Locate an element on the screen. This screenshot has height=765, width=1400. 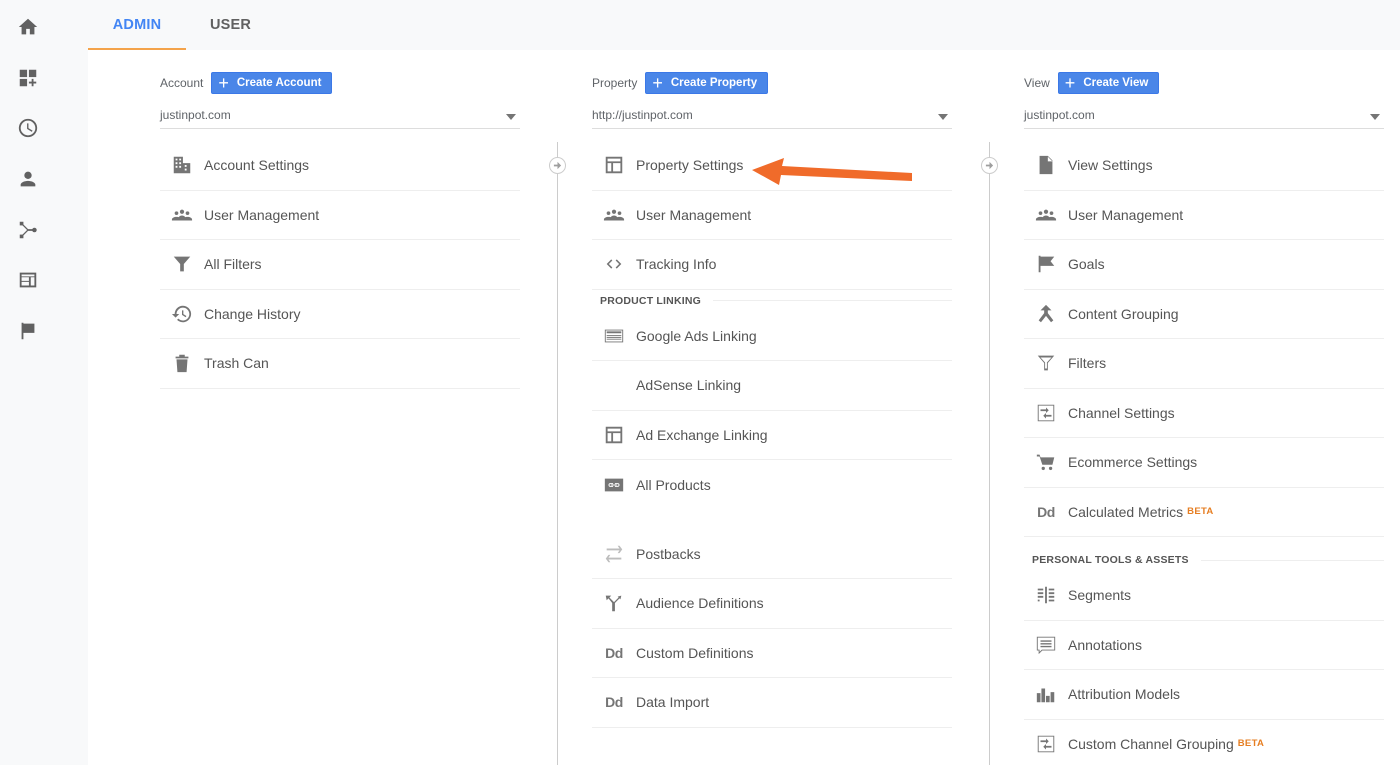
menu-item-label: Property Settings is located at coordinates (690, 165).